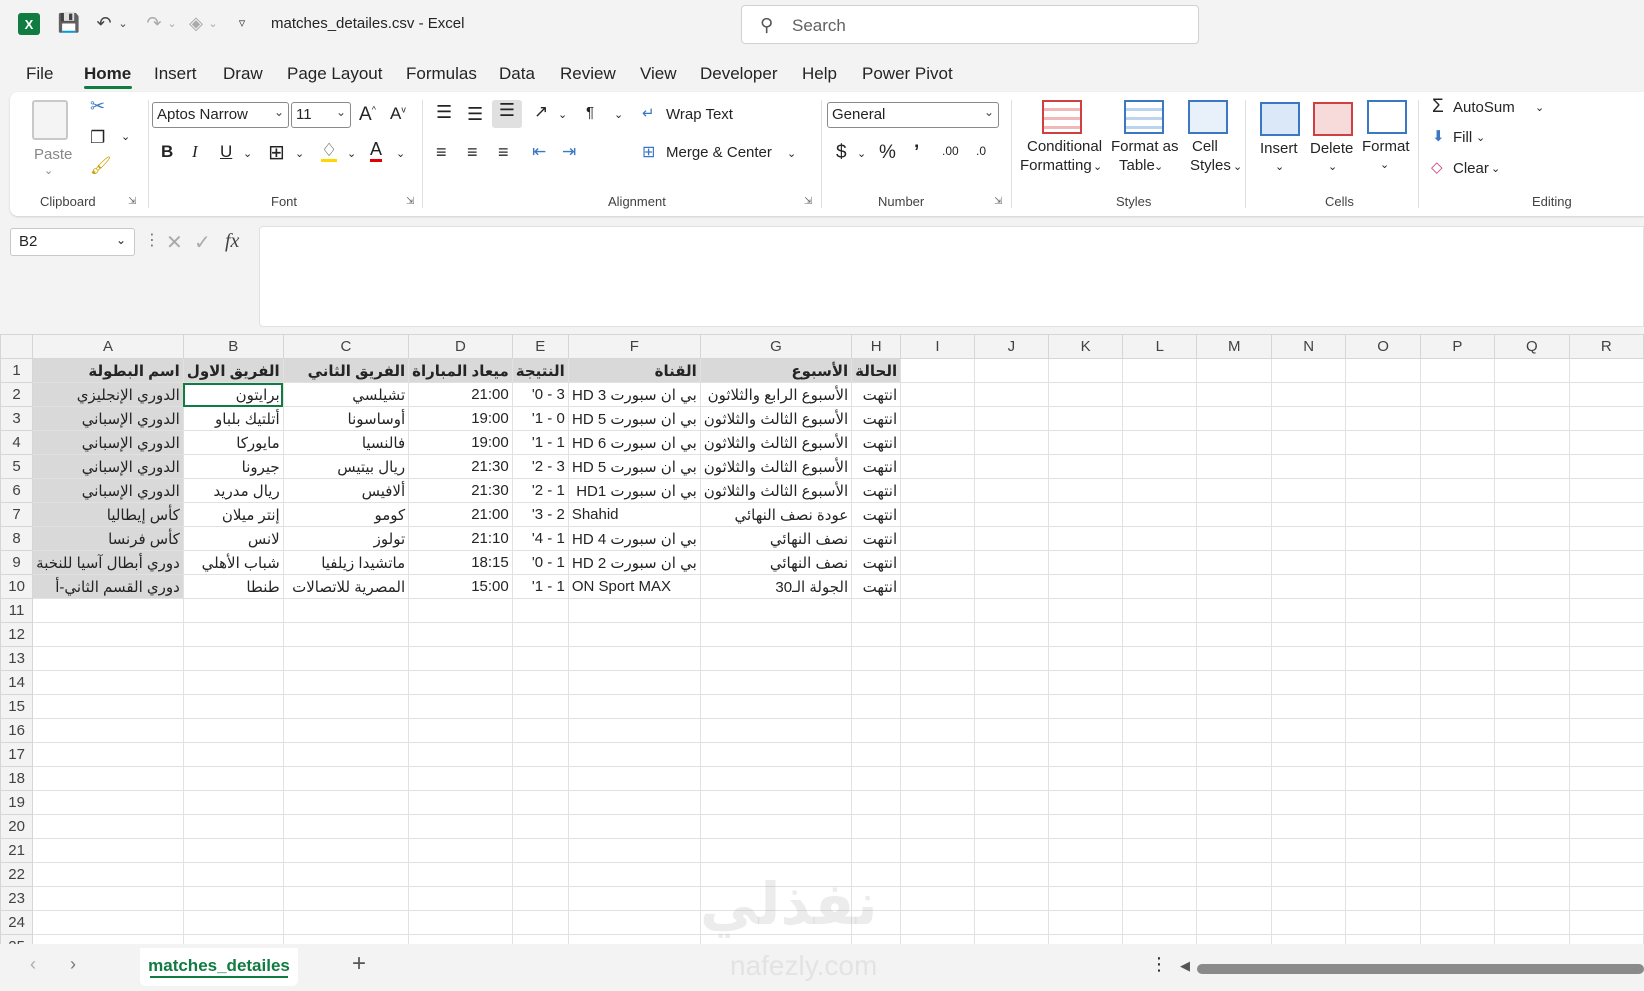  What do you see at coordinates (618, 114) in the screenshot?
I see `text-direction-dropdown-icon: ⌄` at bounding box center [618, 114].